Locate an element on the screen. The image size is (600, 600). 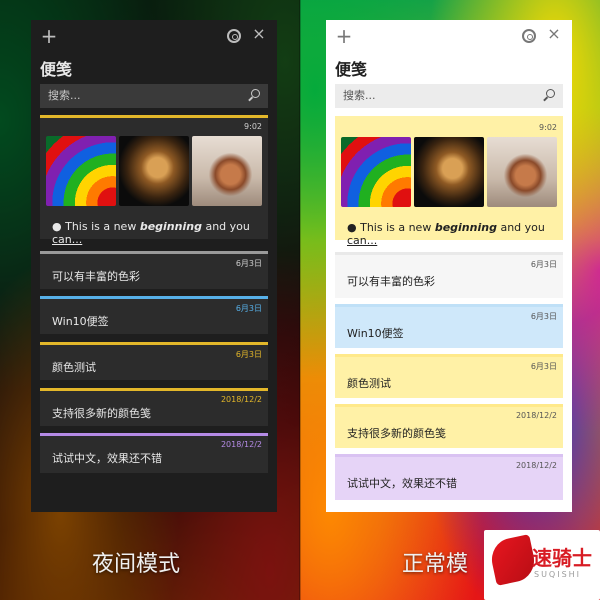
comparison-divider is located at coordinates (300, 300).